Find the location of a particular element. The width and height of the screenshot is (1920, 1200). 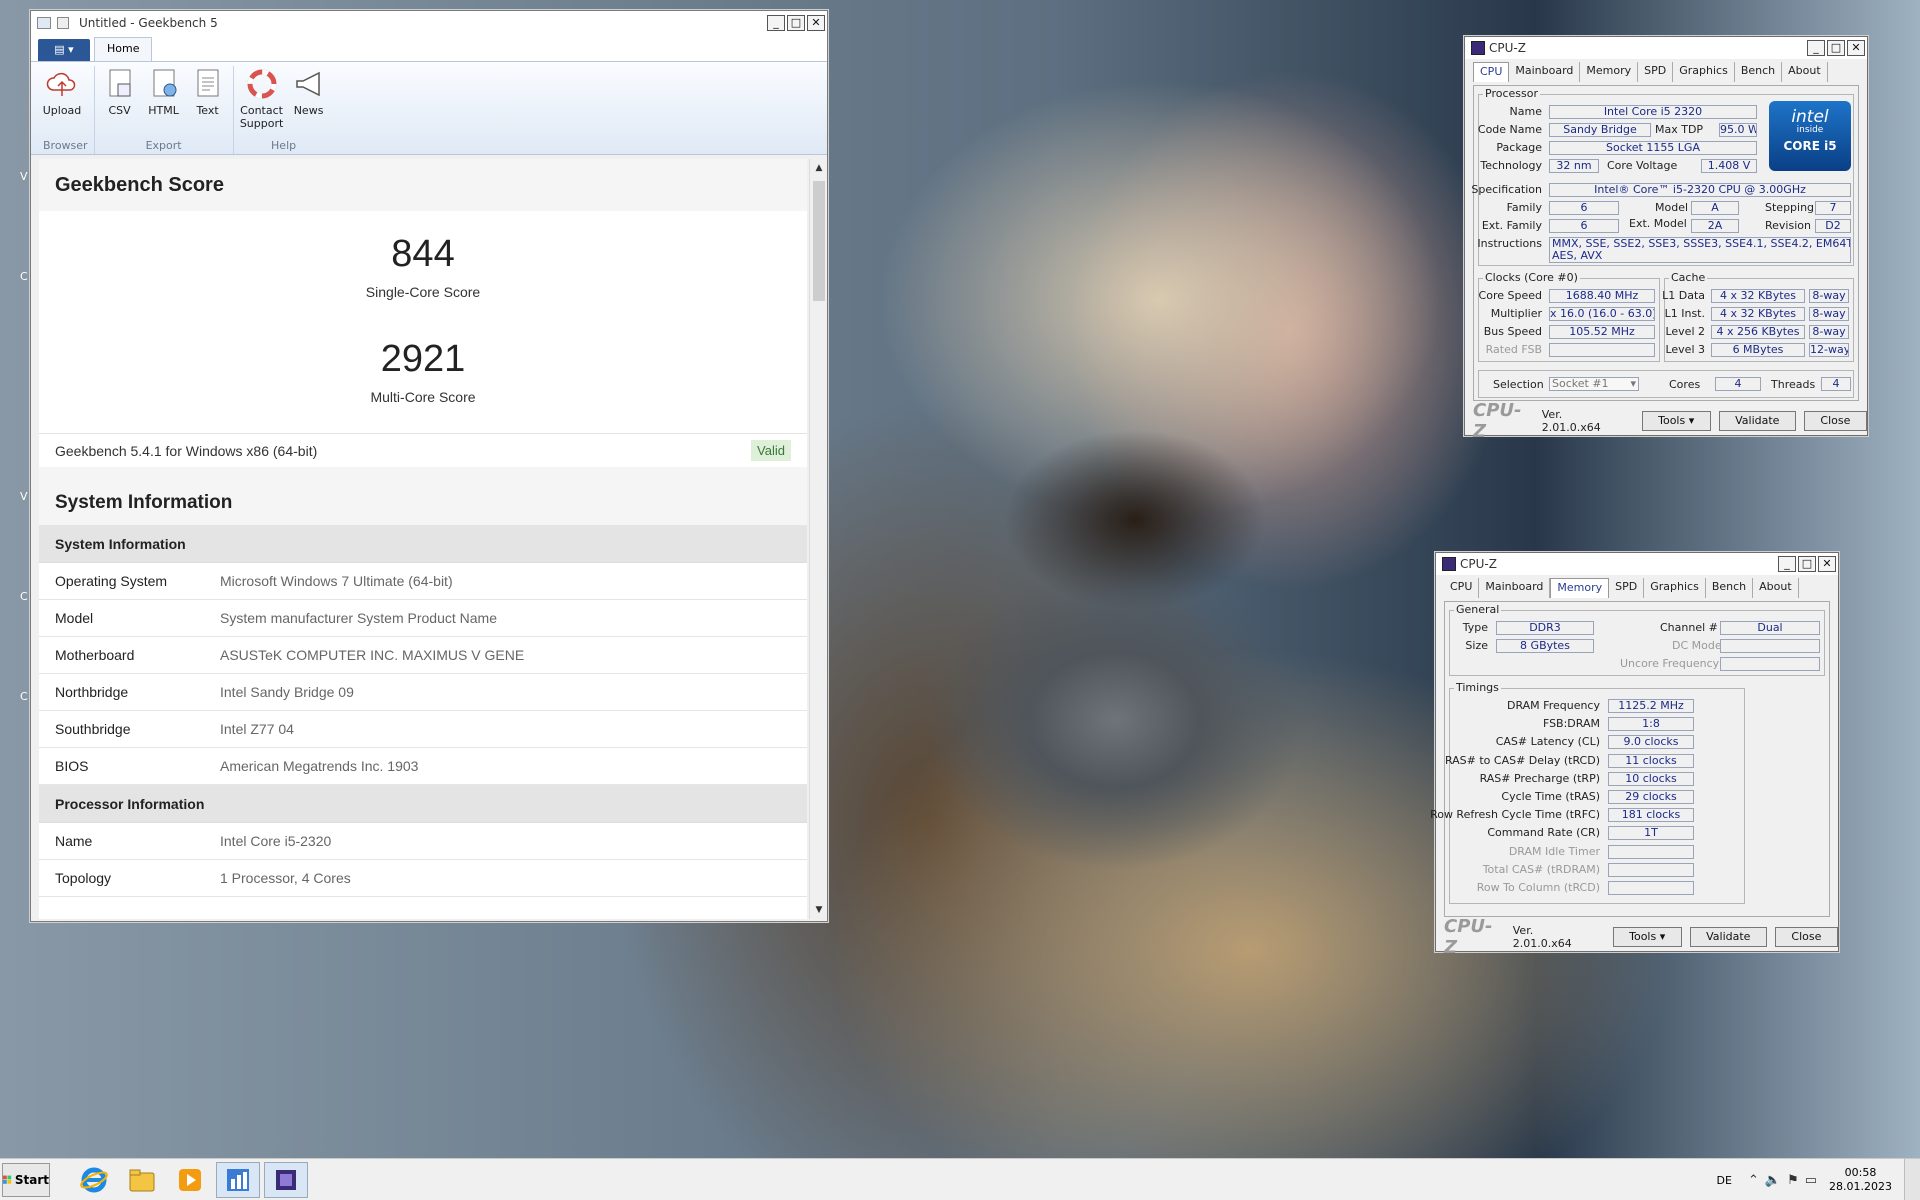

tab-home: Home is located at coordinates (123, 49).